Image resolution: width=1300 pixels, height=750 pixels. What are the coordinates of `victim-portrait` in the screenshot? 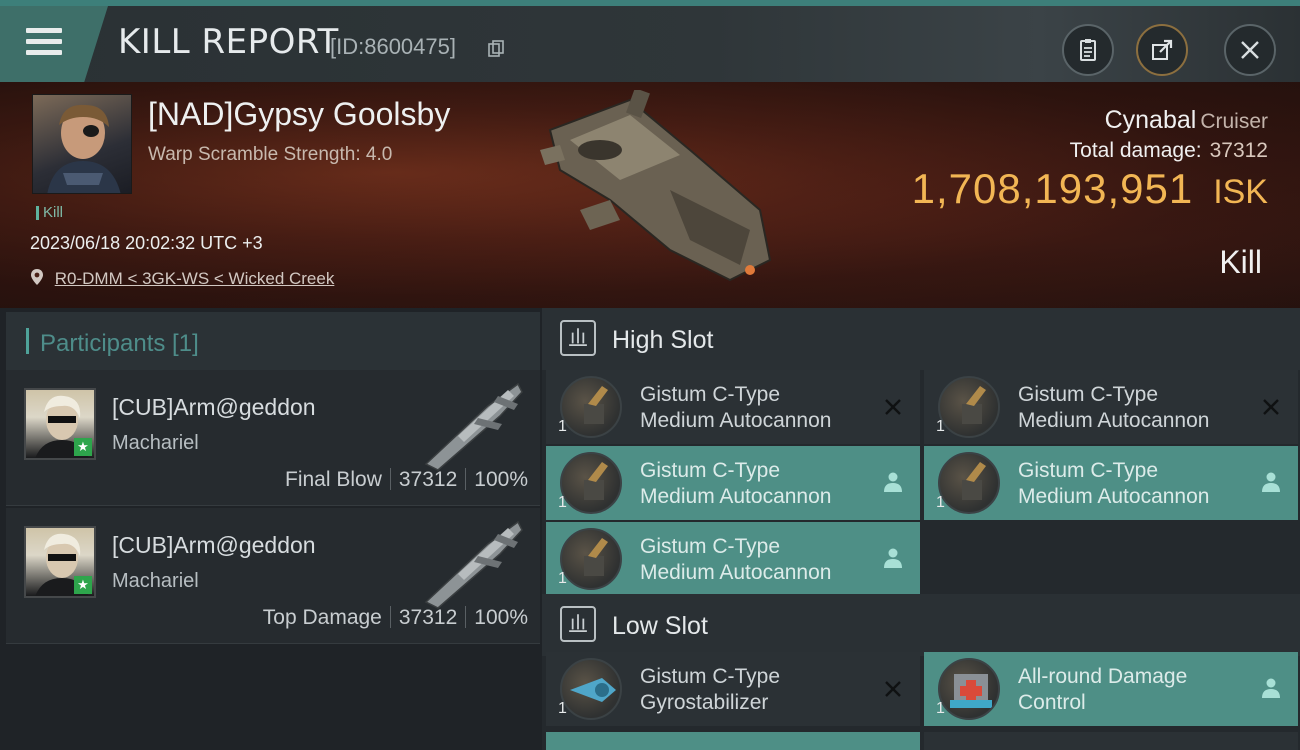 It's located at (82, 144).